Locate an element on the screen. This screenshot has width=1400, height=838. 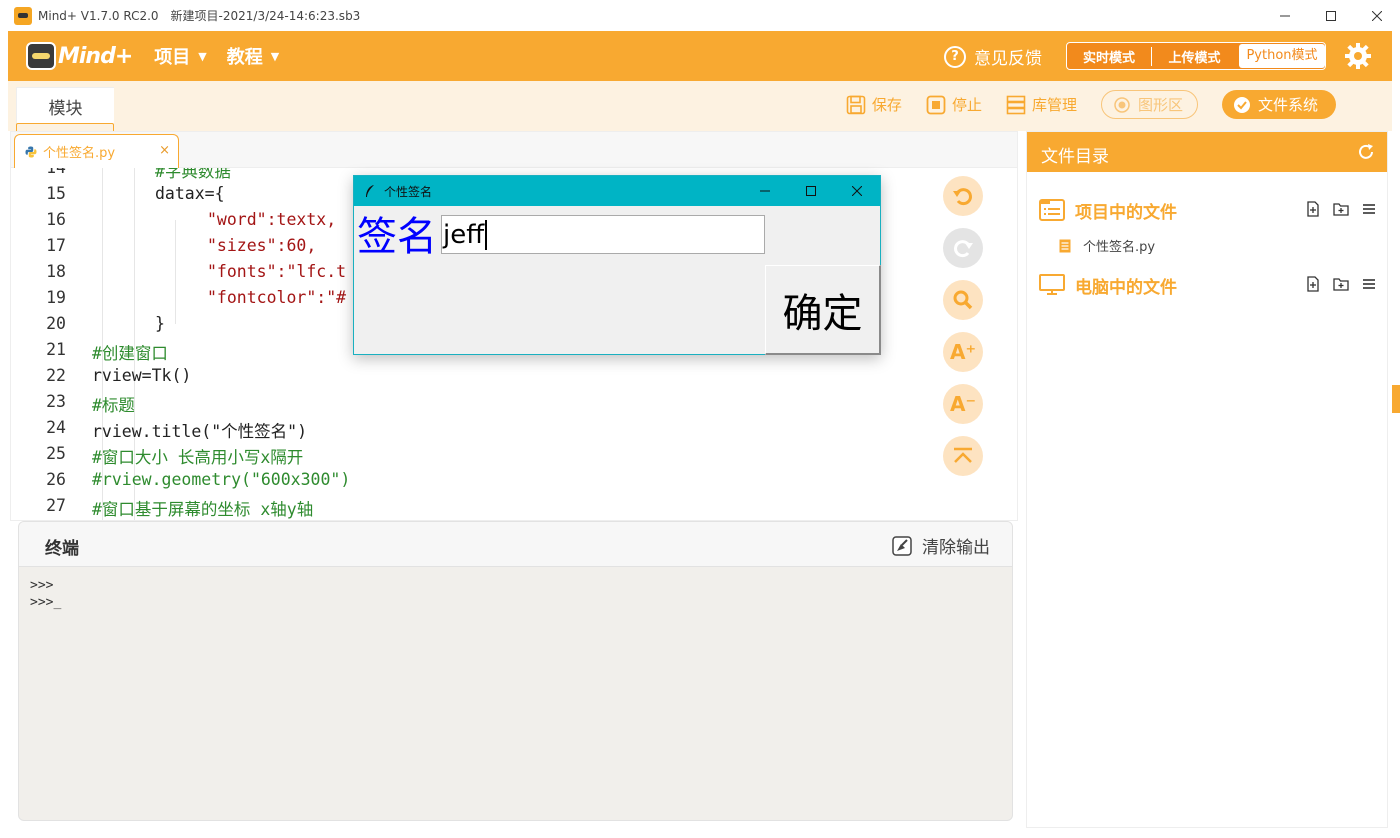
font-decrease-button: A⁻ is located at coordinates (963, 404).